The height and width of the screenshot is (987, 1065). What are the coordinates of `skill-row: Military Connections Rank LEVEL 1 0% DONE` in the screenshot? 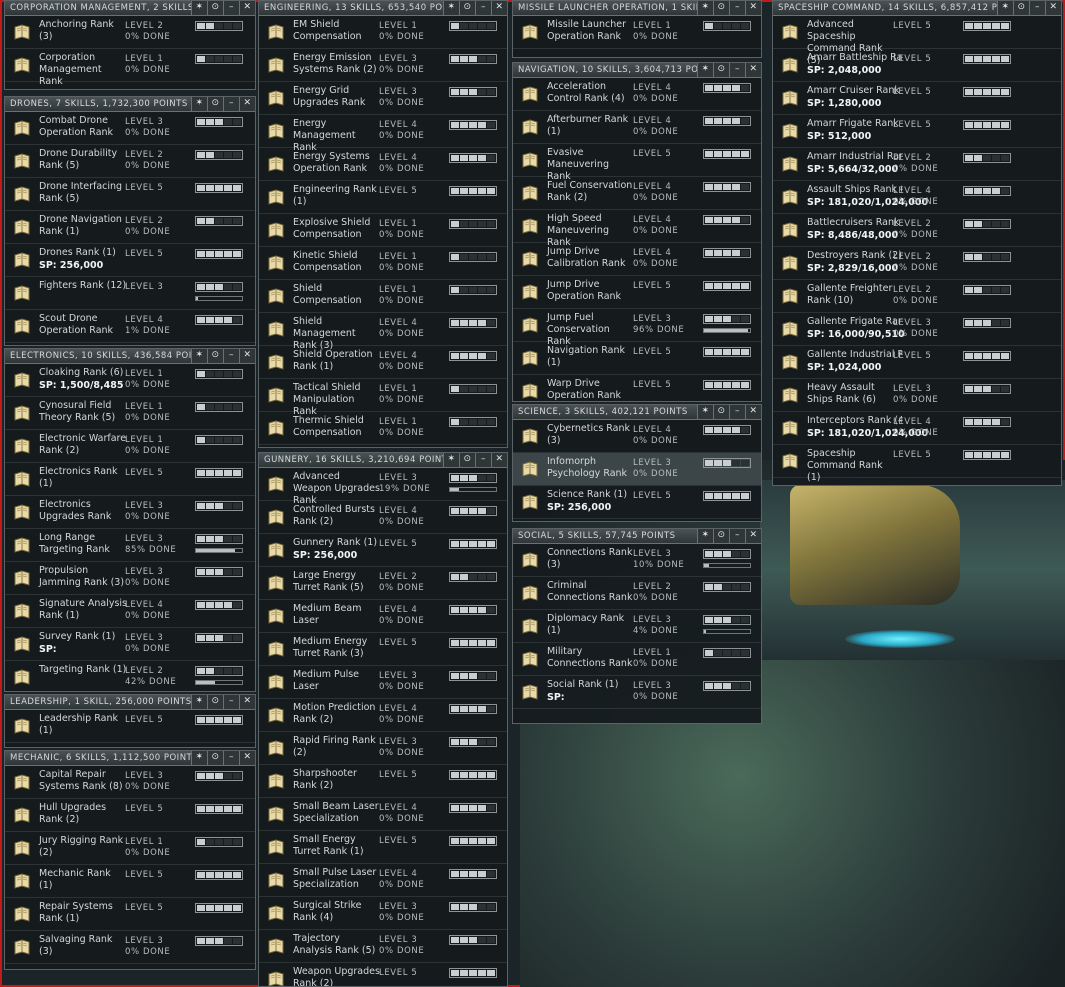 It's located at (637, 659).